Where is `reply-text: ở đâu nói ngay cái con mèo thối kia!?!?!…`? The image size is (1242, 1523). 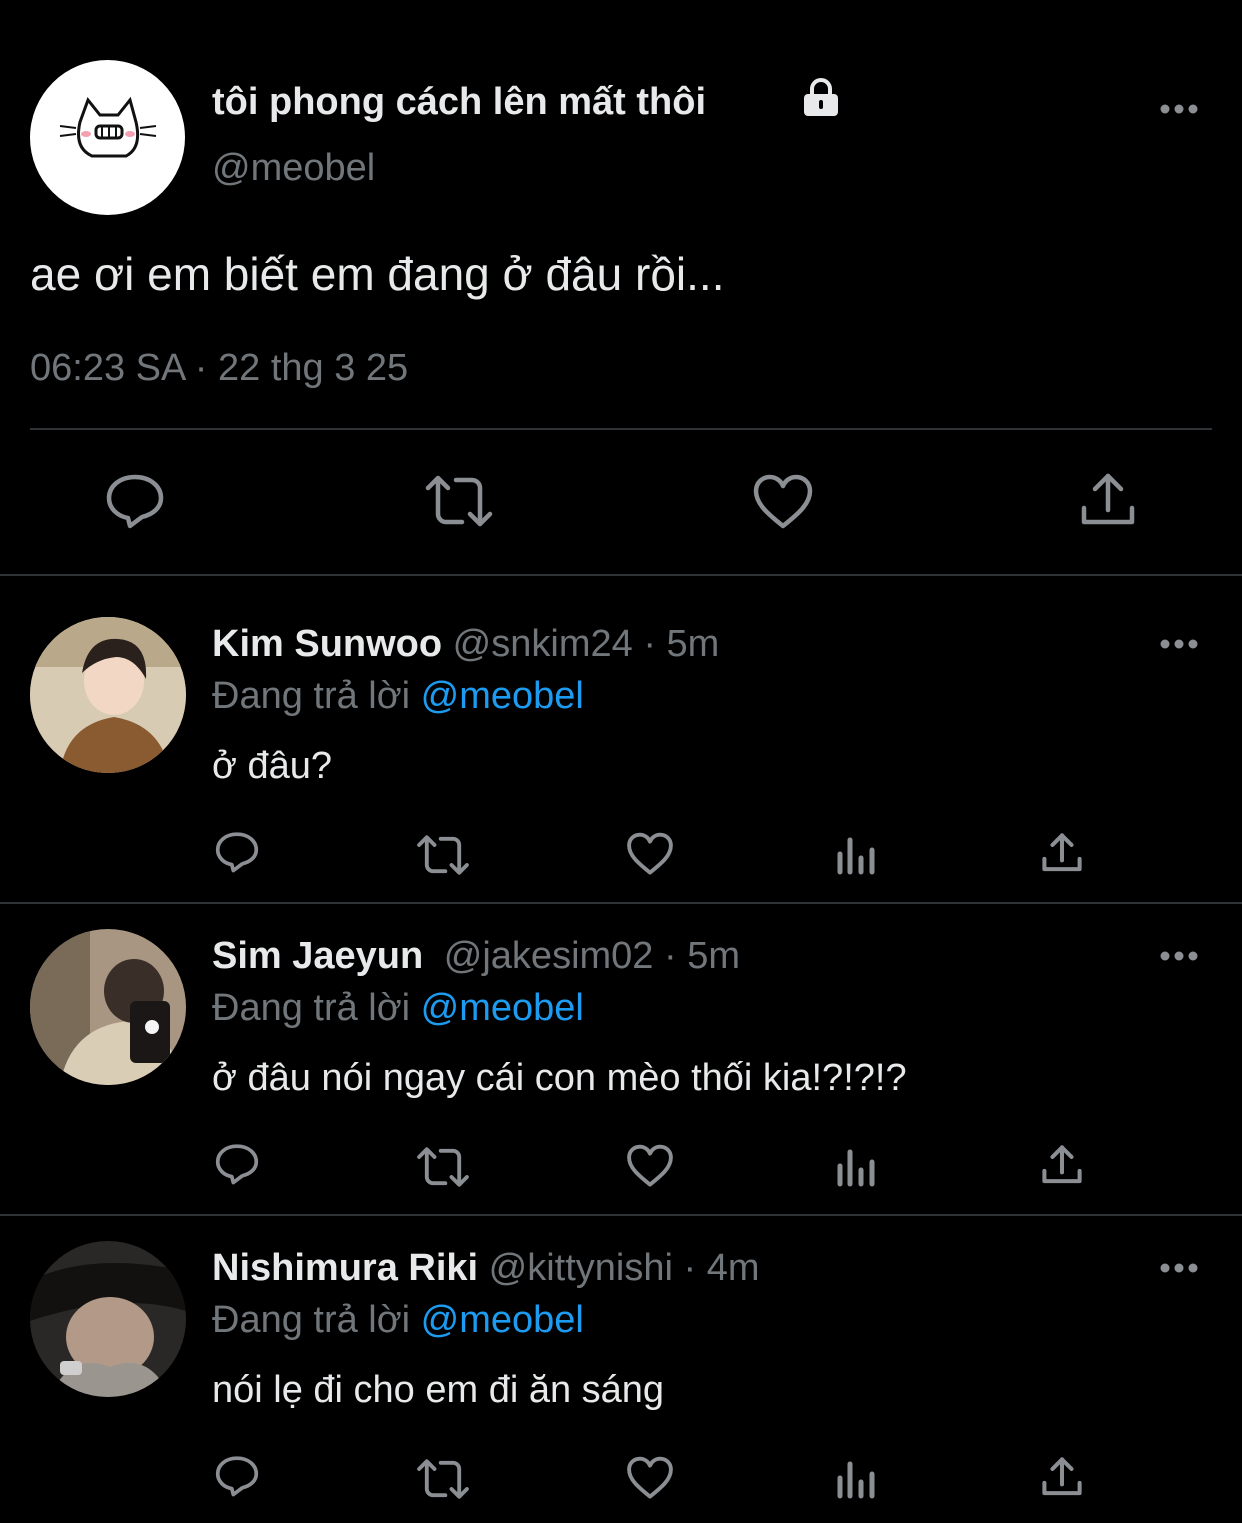 reply-text: ở đâu nói ngay cái con mèo thối kia!?!?!… is located at coordinates (559, 1078).